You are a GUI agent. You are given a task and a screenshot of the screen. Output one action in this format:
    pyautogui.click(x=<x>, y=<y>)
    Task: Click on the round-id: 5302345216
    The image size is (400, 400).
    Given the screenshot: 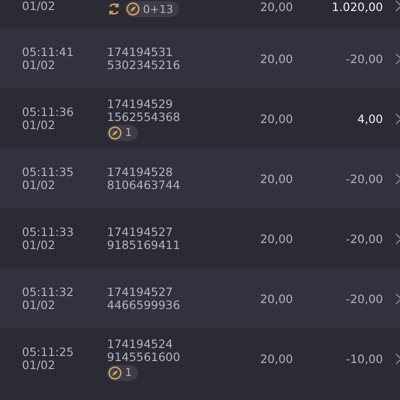 What is the action you would take?
    pyautogui.click(x=144, y=65)
    